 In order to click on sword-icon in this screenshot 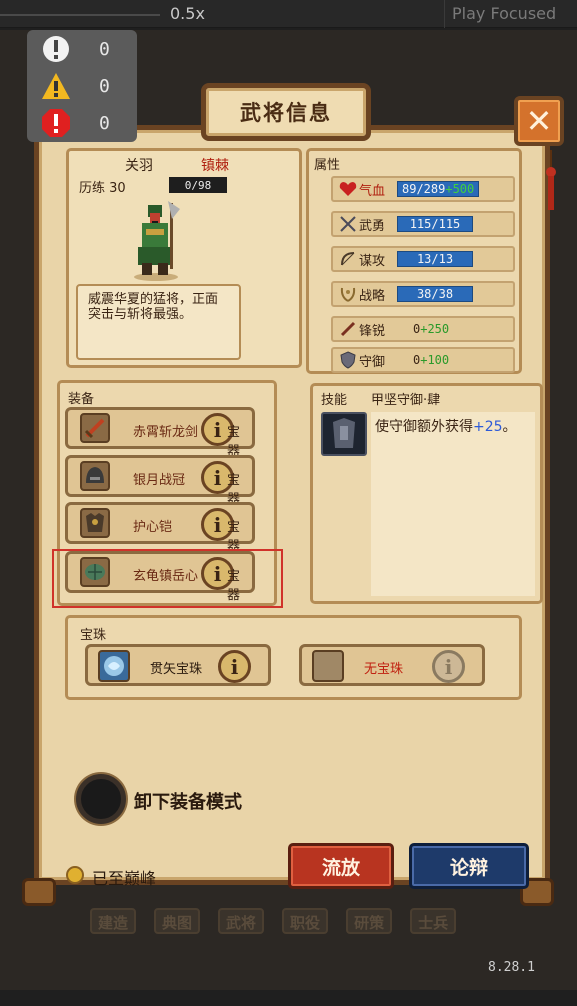, I will do `click(95, 428)`.